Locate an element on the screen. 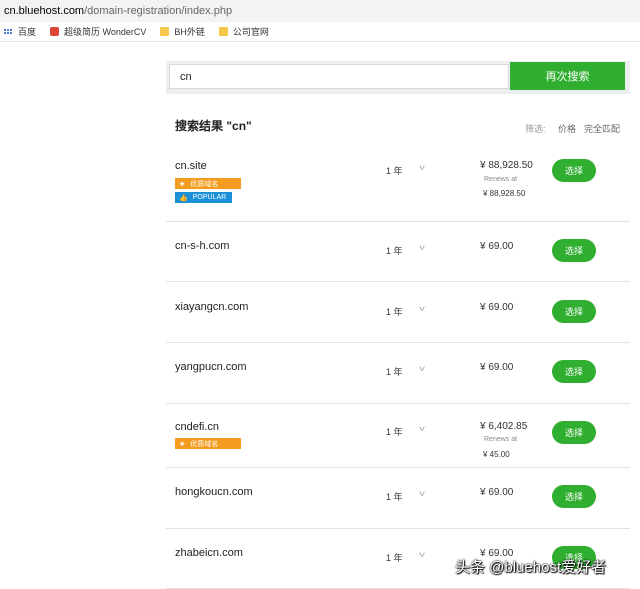 This screenshot has height=589, width=640. bookmark-wondercv: 超级简历 WonderCV is located at coordinates (98, 31).